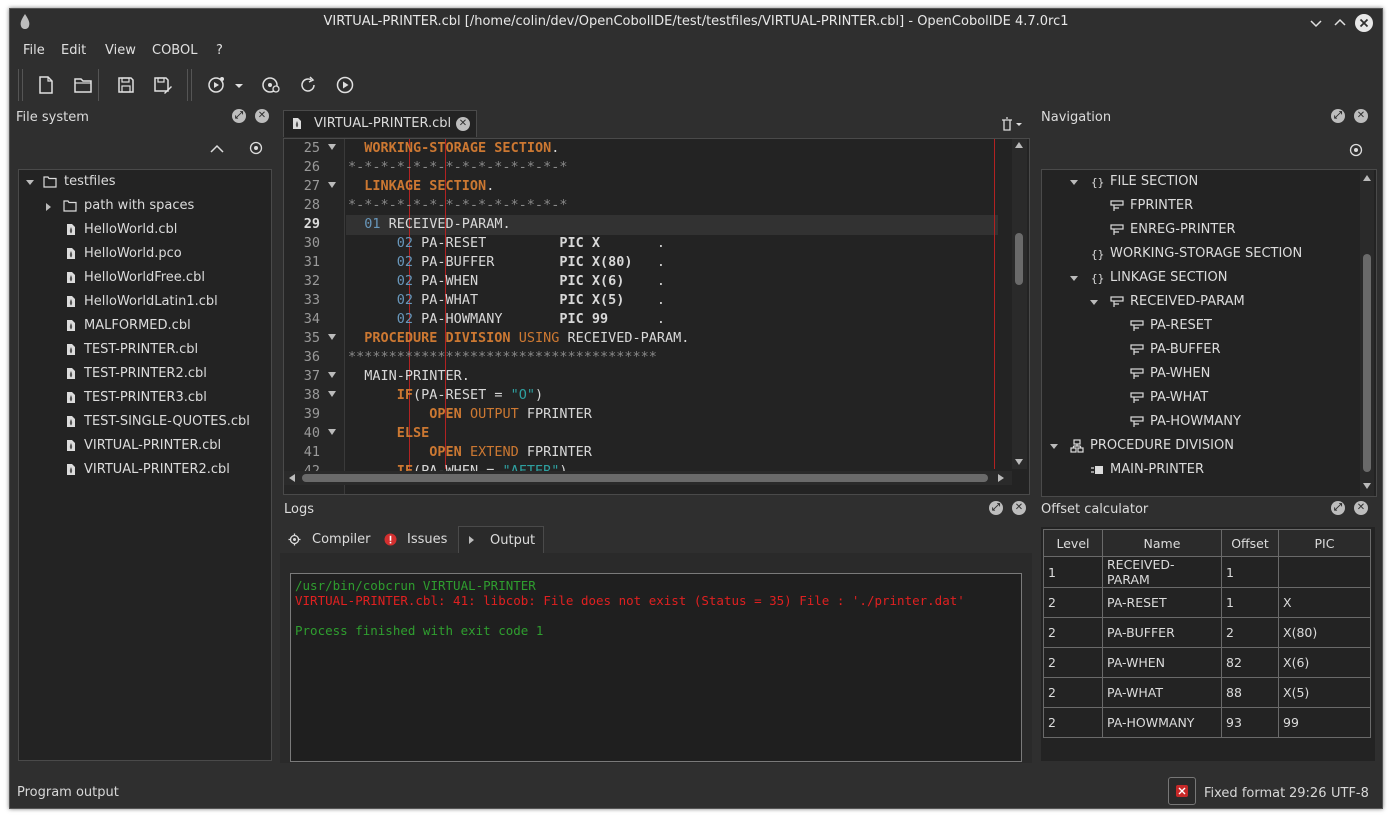  Describe the element at coordinates (1200, 255) in the screenshot. I see `outline-item: {} WORKING-STORAGE SECTION` at that location.